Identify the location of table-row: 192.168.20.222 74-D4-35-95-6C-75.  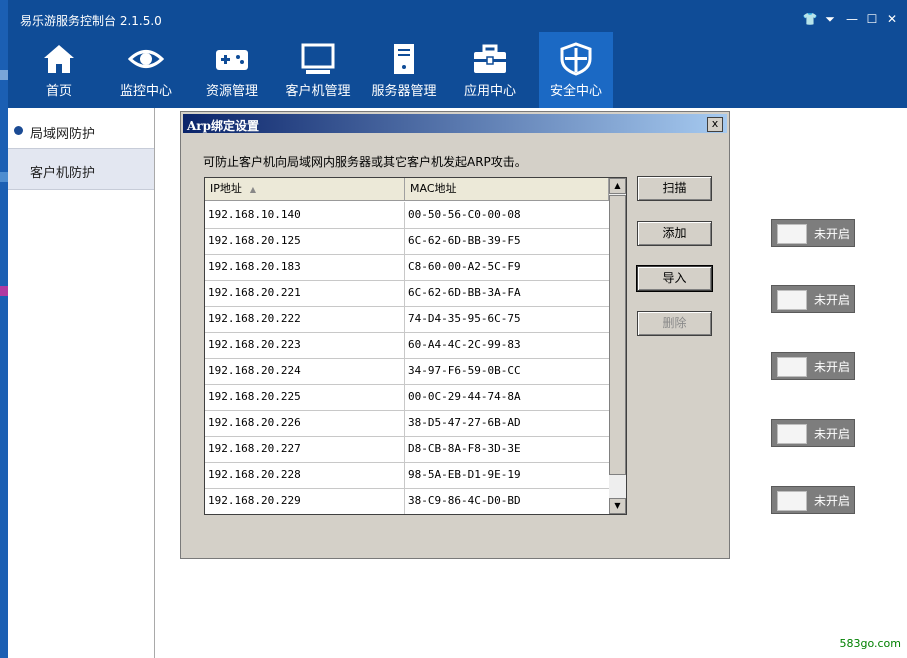
(407, 319).